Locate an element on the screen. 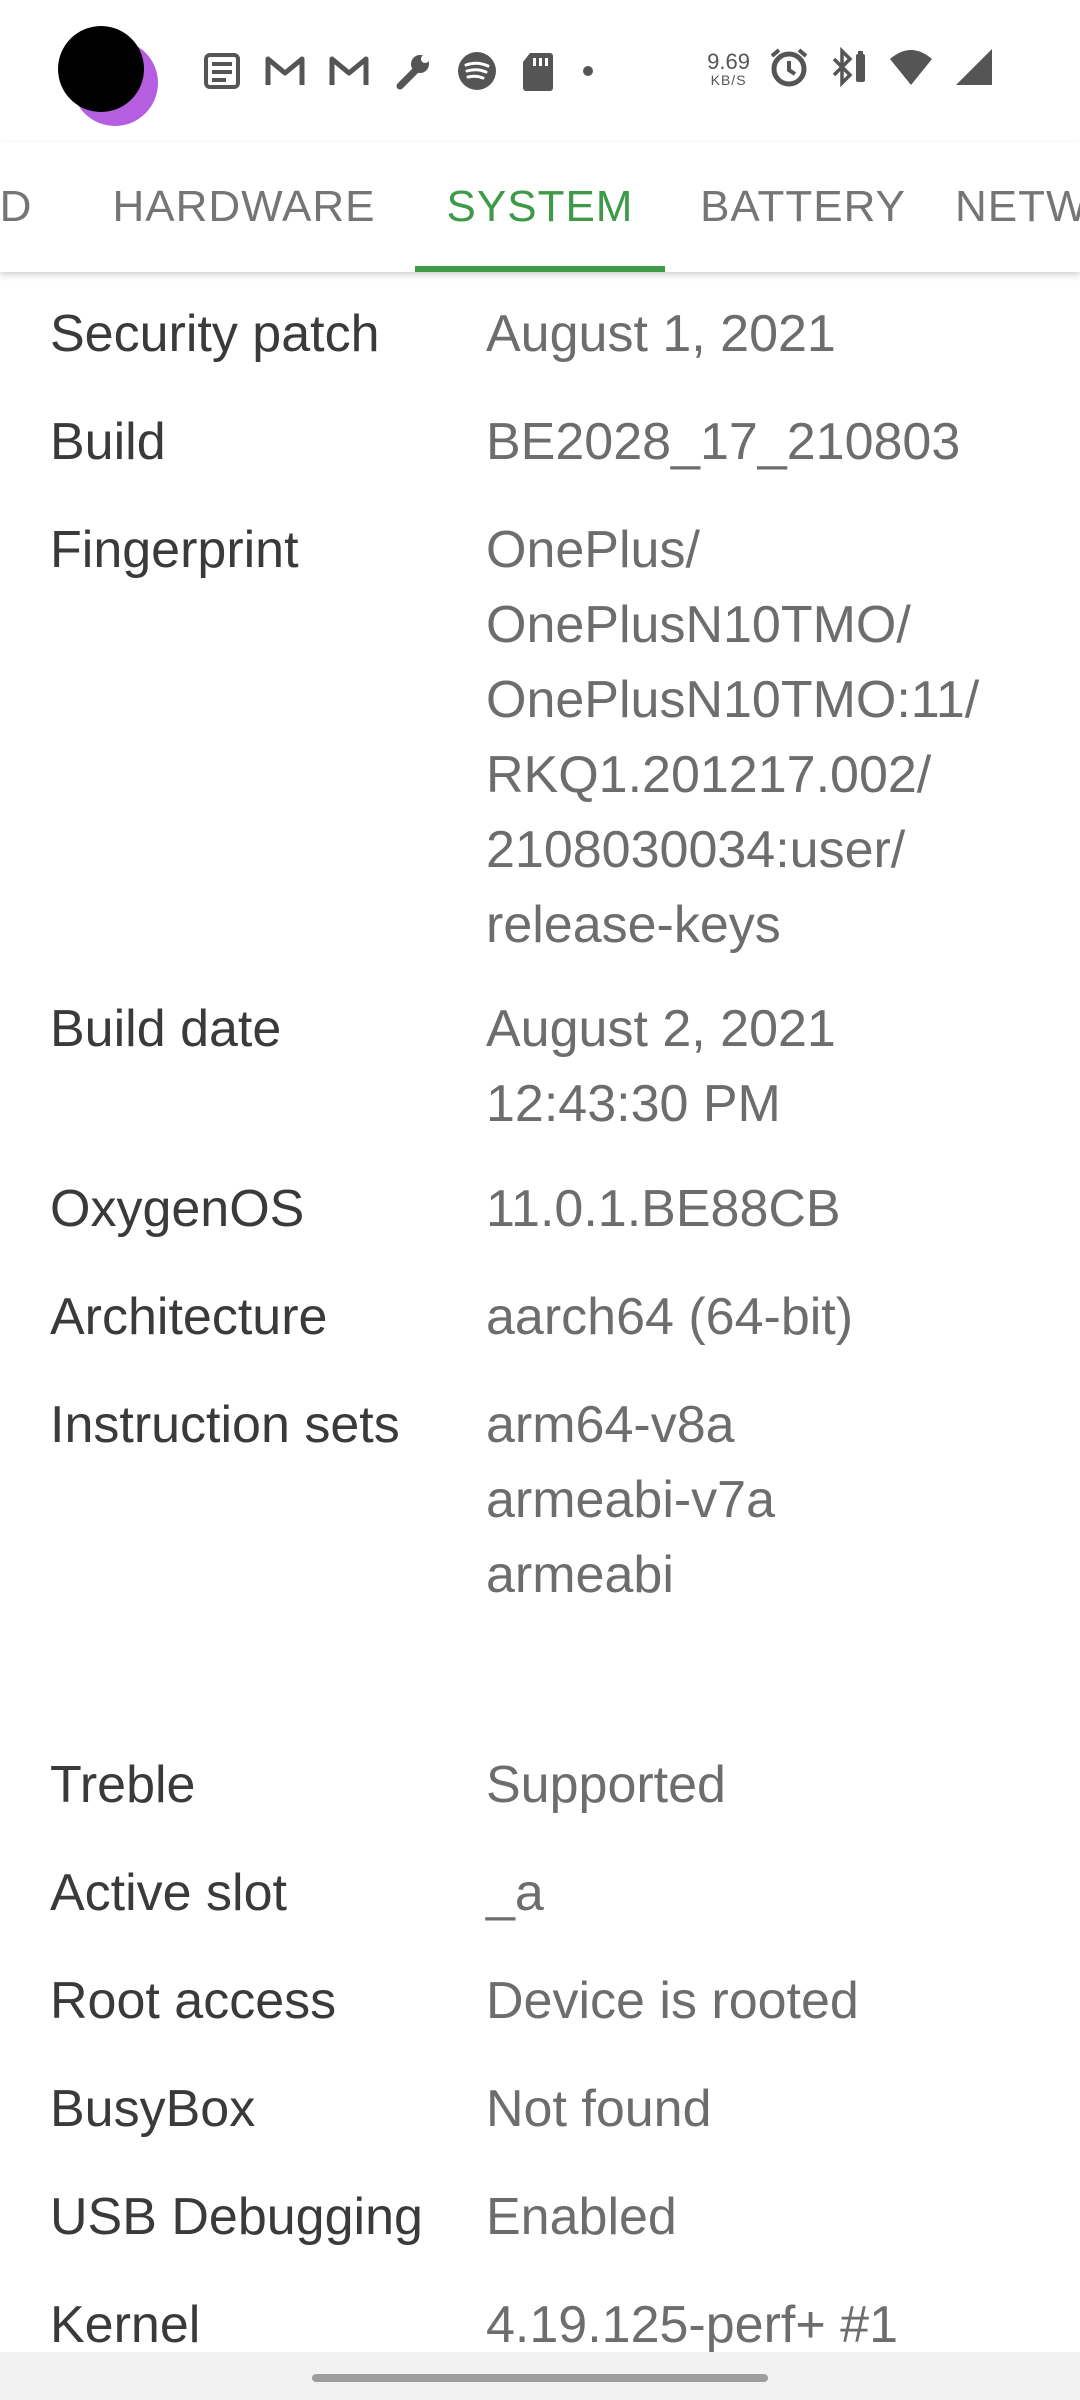 The height and width of the screenshot is (2400, 1080). bluetooth-battery-icon is located at coordinates (849, 69).